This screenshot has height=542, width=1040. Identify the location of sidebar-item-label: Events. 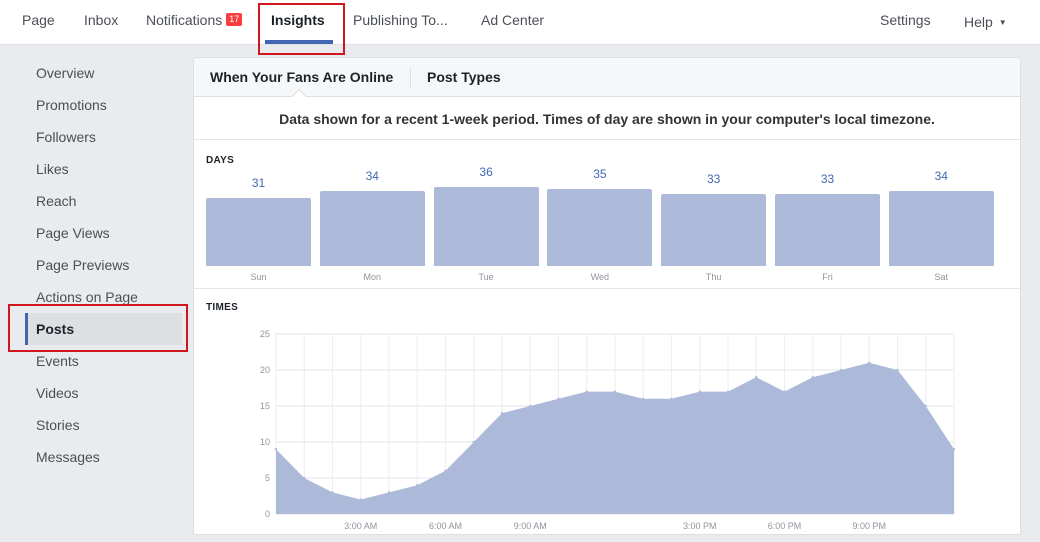
(57, 361).